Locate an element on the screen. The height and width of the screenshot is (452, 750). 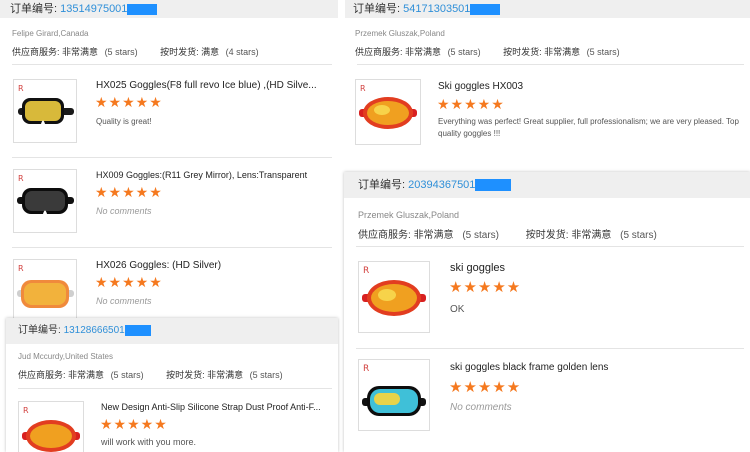
order-header: 订单编号: 54171303501 is located at coordinates (547, 9).